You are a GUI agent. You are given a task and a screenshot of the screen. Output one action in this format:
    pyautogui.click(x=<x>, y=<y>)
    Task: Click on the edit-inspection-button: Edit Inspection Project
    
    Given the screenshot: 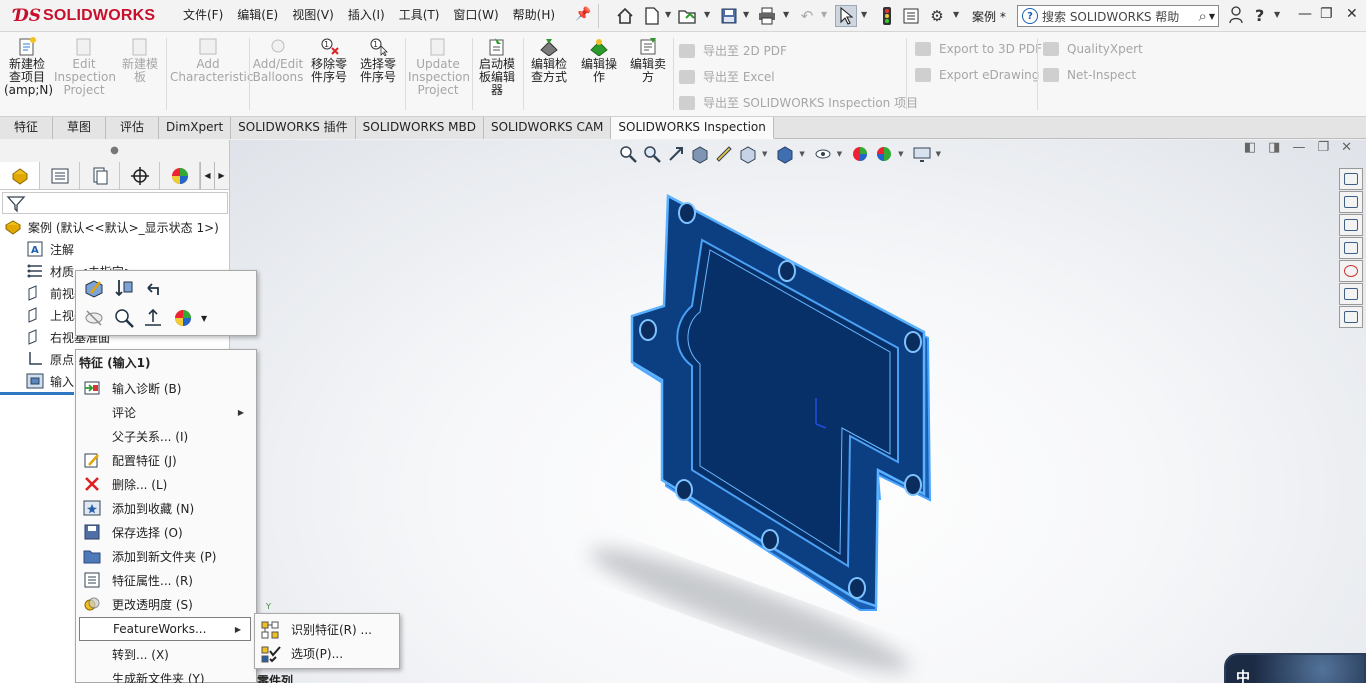 What is the action you would take?
    pyautogui.click(x=85, y=66)
    